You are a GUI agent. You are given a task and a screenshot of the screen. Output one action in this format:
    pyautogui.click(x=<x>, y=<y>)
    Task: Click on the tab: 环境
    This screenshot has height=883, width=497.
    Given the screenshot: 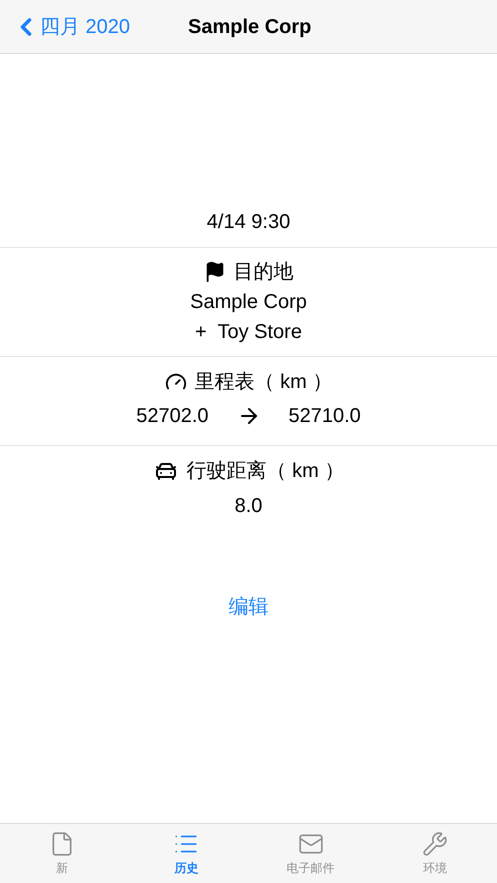 What is the action you would take?
    pyautogui.click(x=434, y=853)
    